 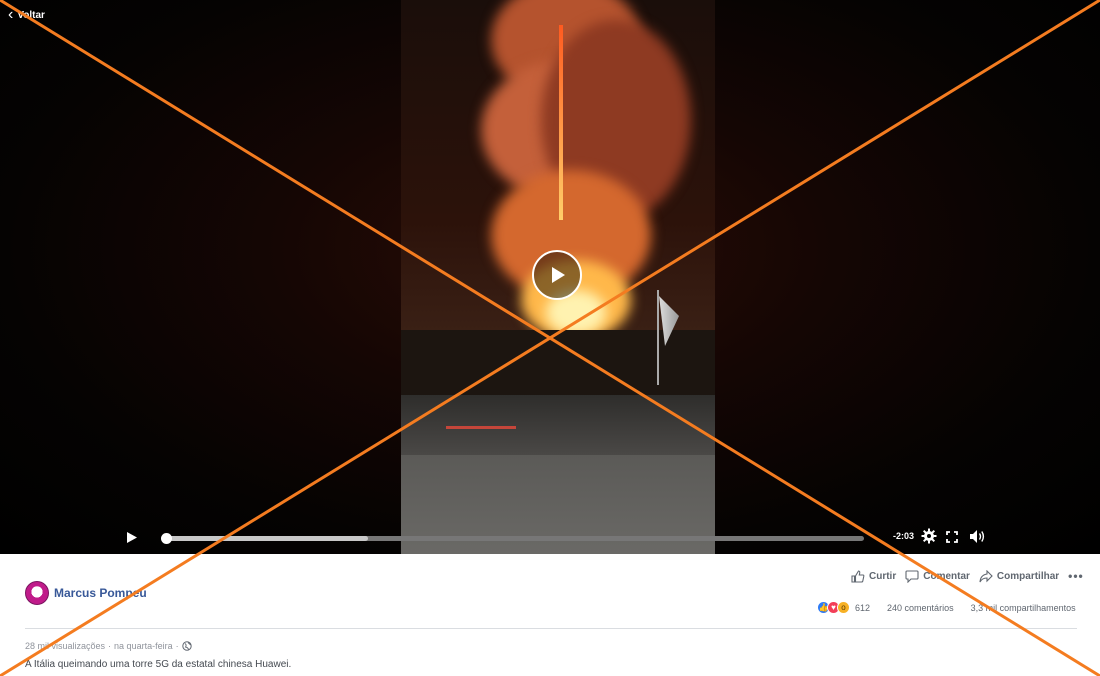 I want to click on view-count: 28 mil visualizações, so click(x=65, y=646).